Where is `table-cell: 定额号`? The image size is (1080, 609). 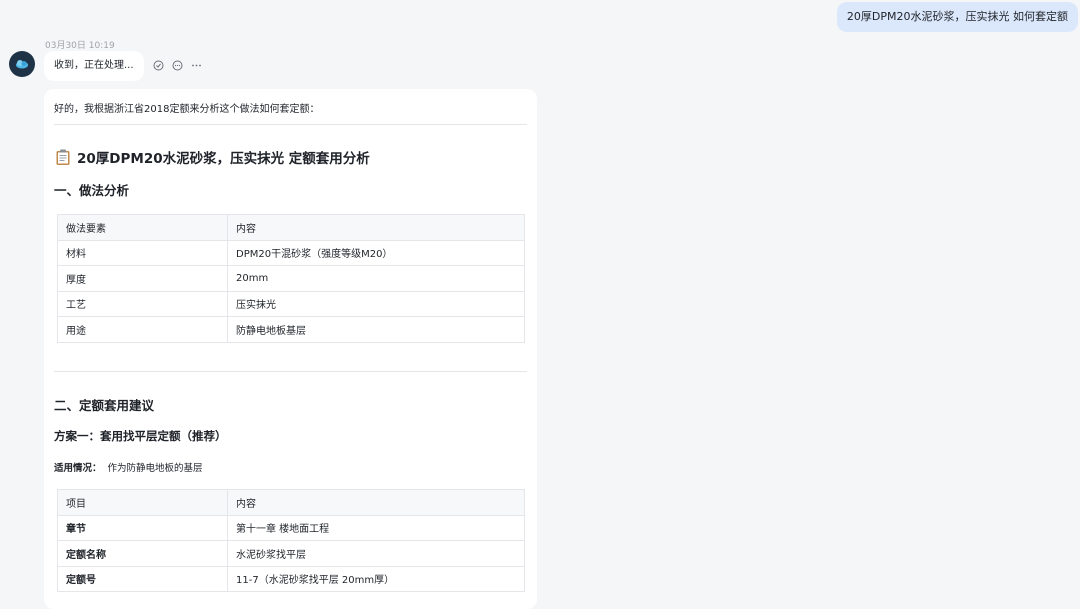 table-cell: 定额号 is located at coordinates (142, 578).